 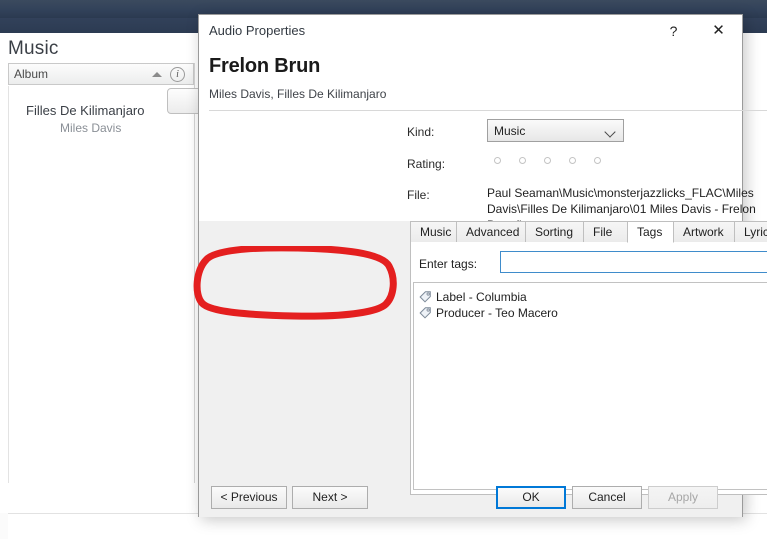 I want to click on kind-label: Kind:, so click(x=421, y=132).